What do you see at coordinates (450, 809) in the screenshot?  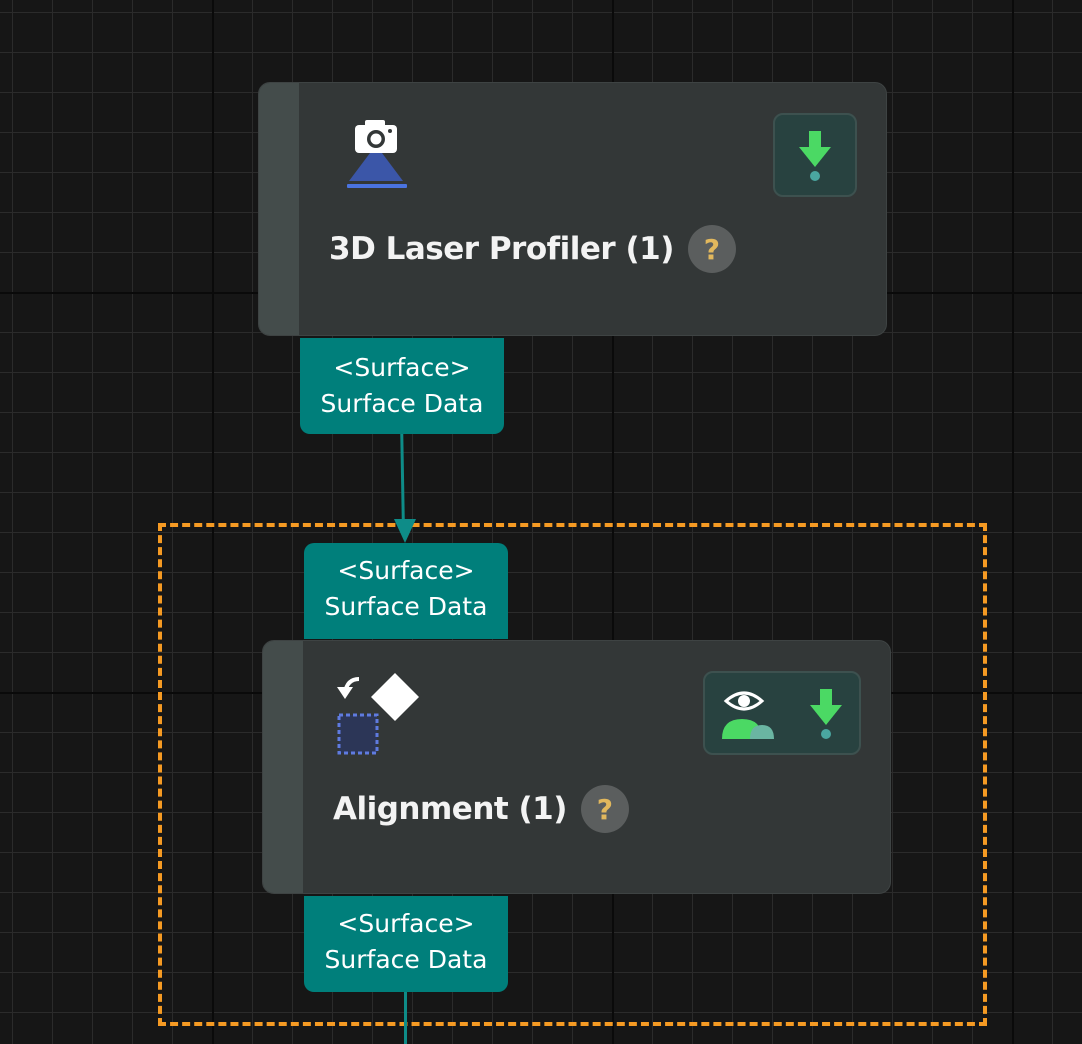 I see `node-title: Alignment (1)` at bounding box center [450, 809].